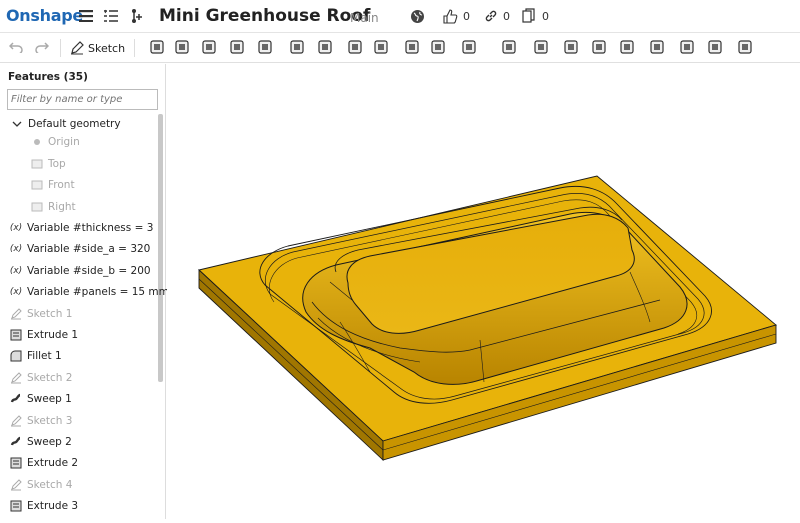  Describe the element at coordinates (89, 249) in the screenshot. I see `feature-item-label: Variable #side_a = 320` at that location.